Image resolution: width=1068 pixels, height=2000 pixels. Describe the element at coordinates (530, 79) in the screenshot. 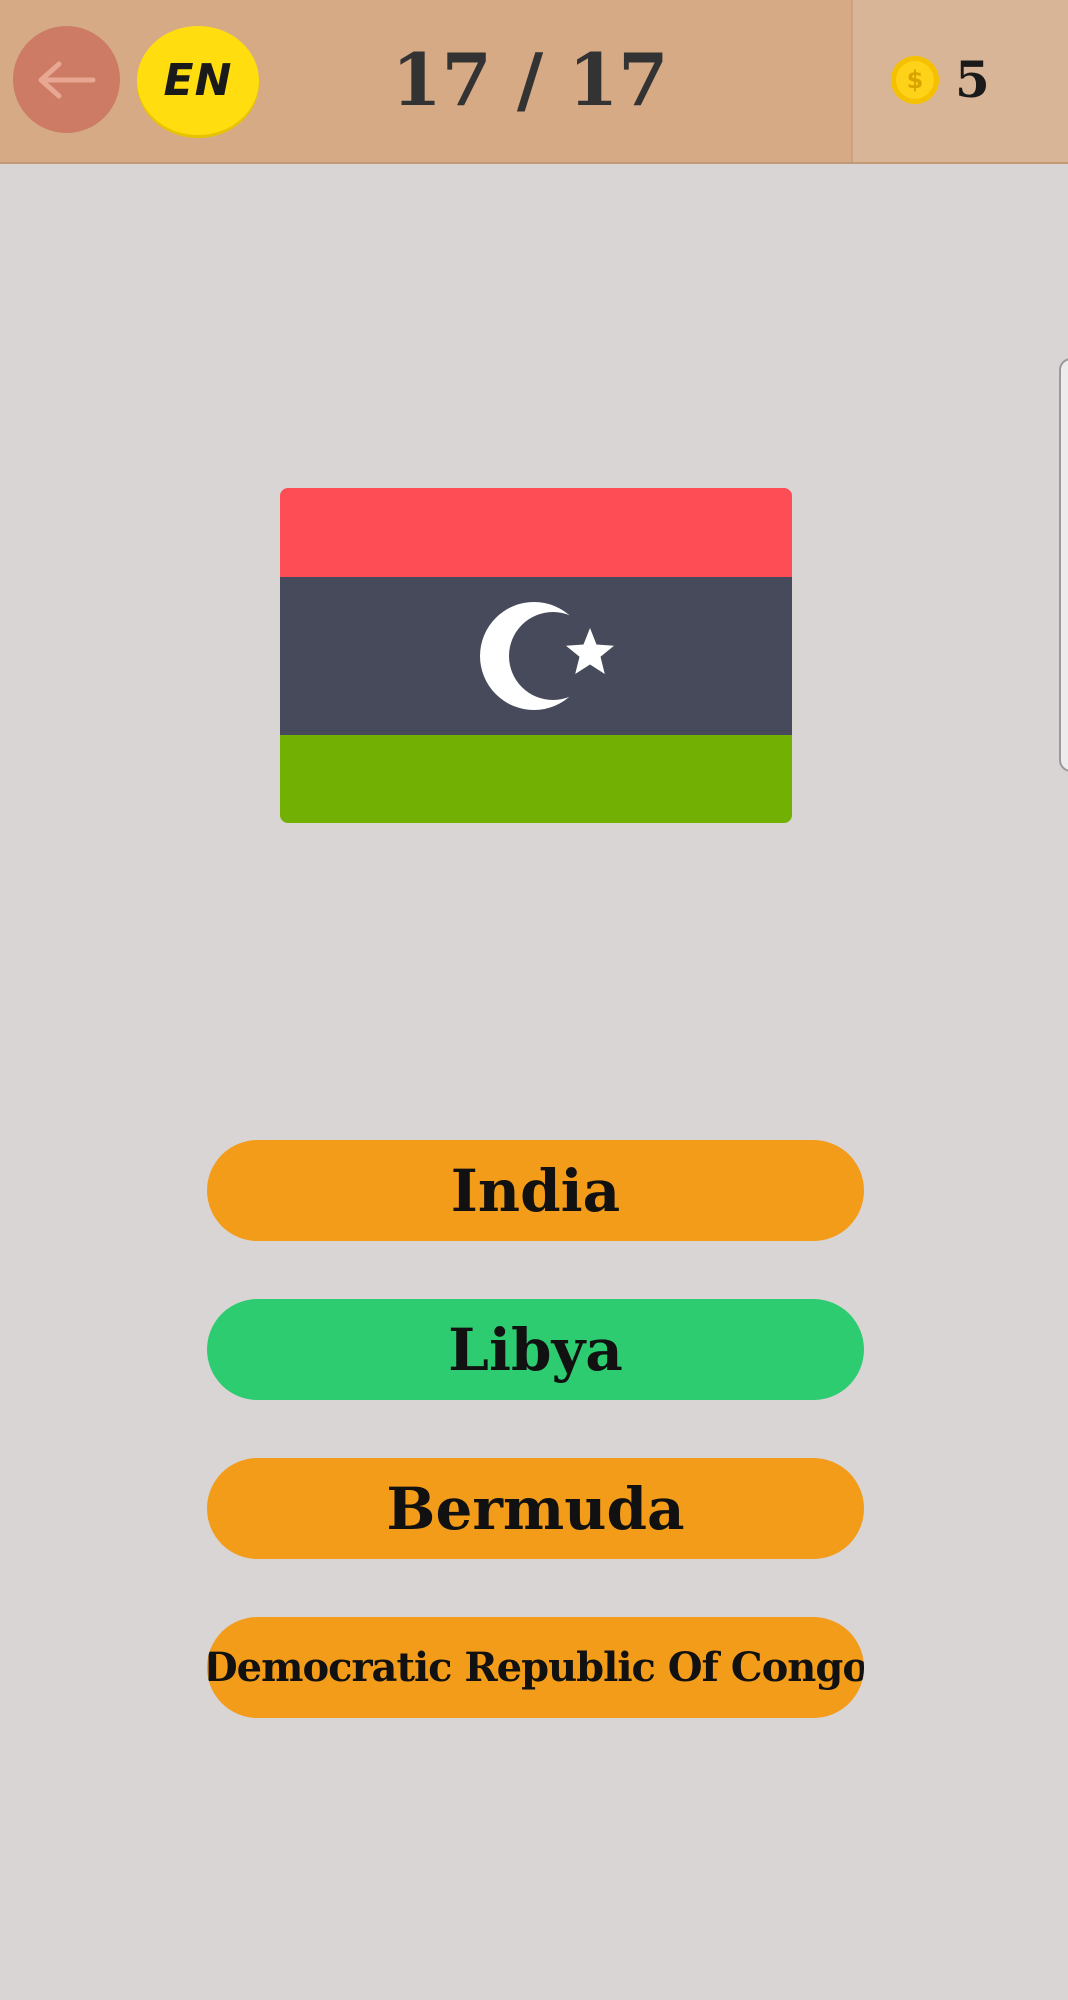

I see `question-progress: 17 / 17` at that location.